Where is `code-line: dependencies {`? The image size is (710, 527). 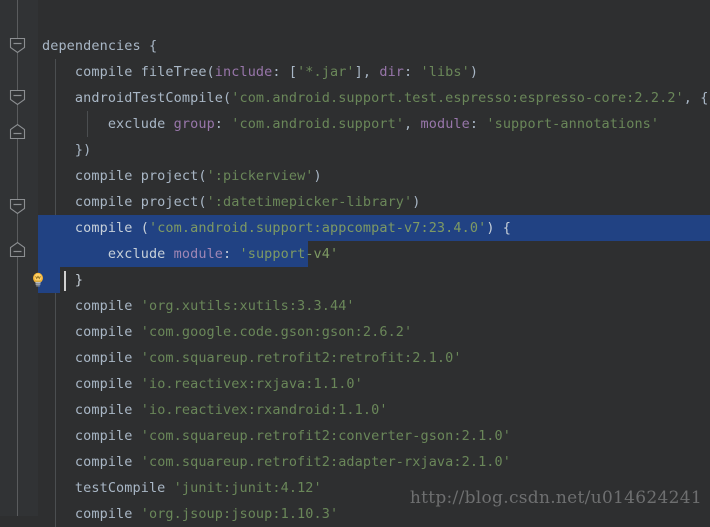 code-line: dependencies { is located at coordinates (374, 46).